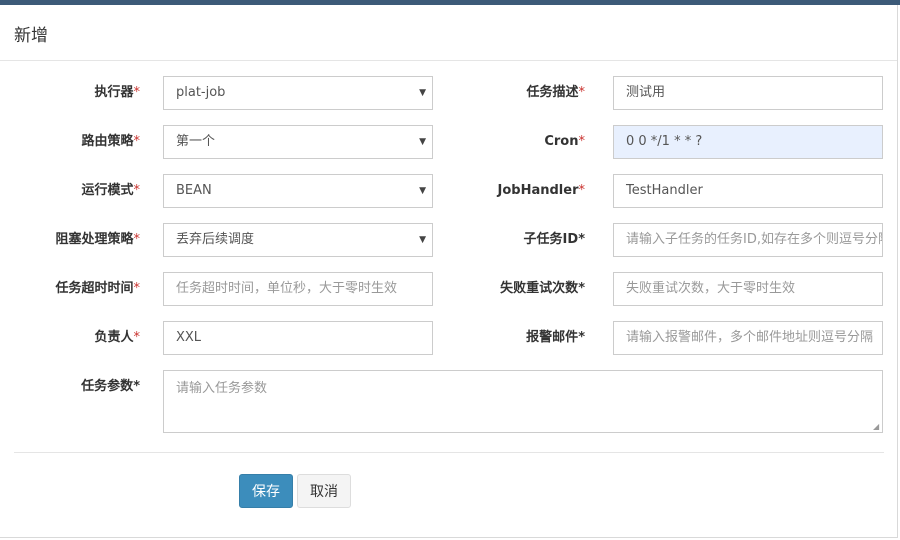 This screenshot has width=900, height=540. Describe the element at coordinates (748, 142) in the screenshot. I see `cron-input: 0 0 */1 * * ?` at that location.